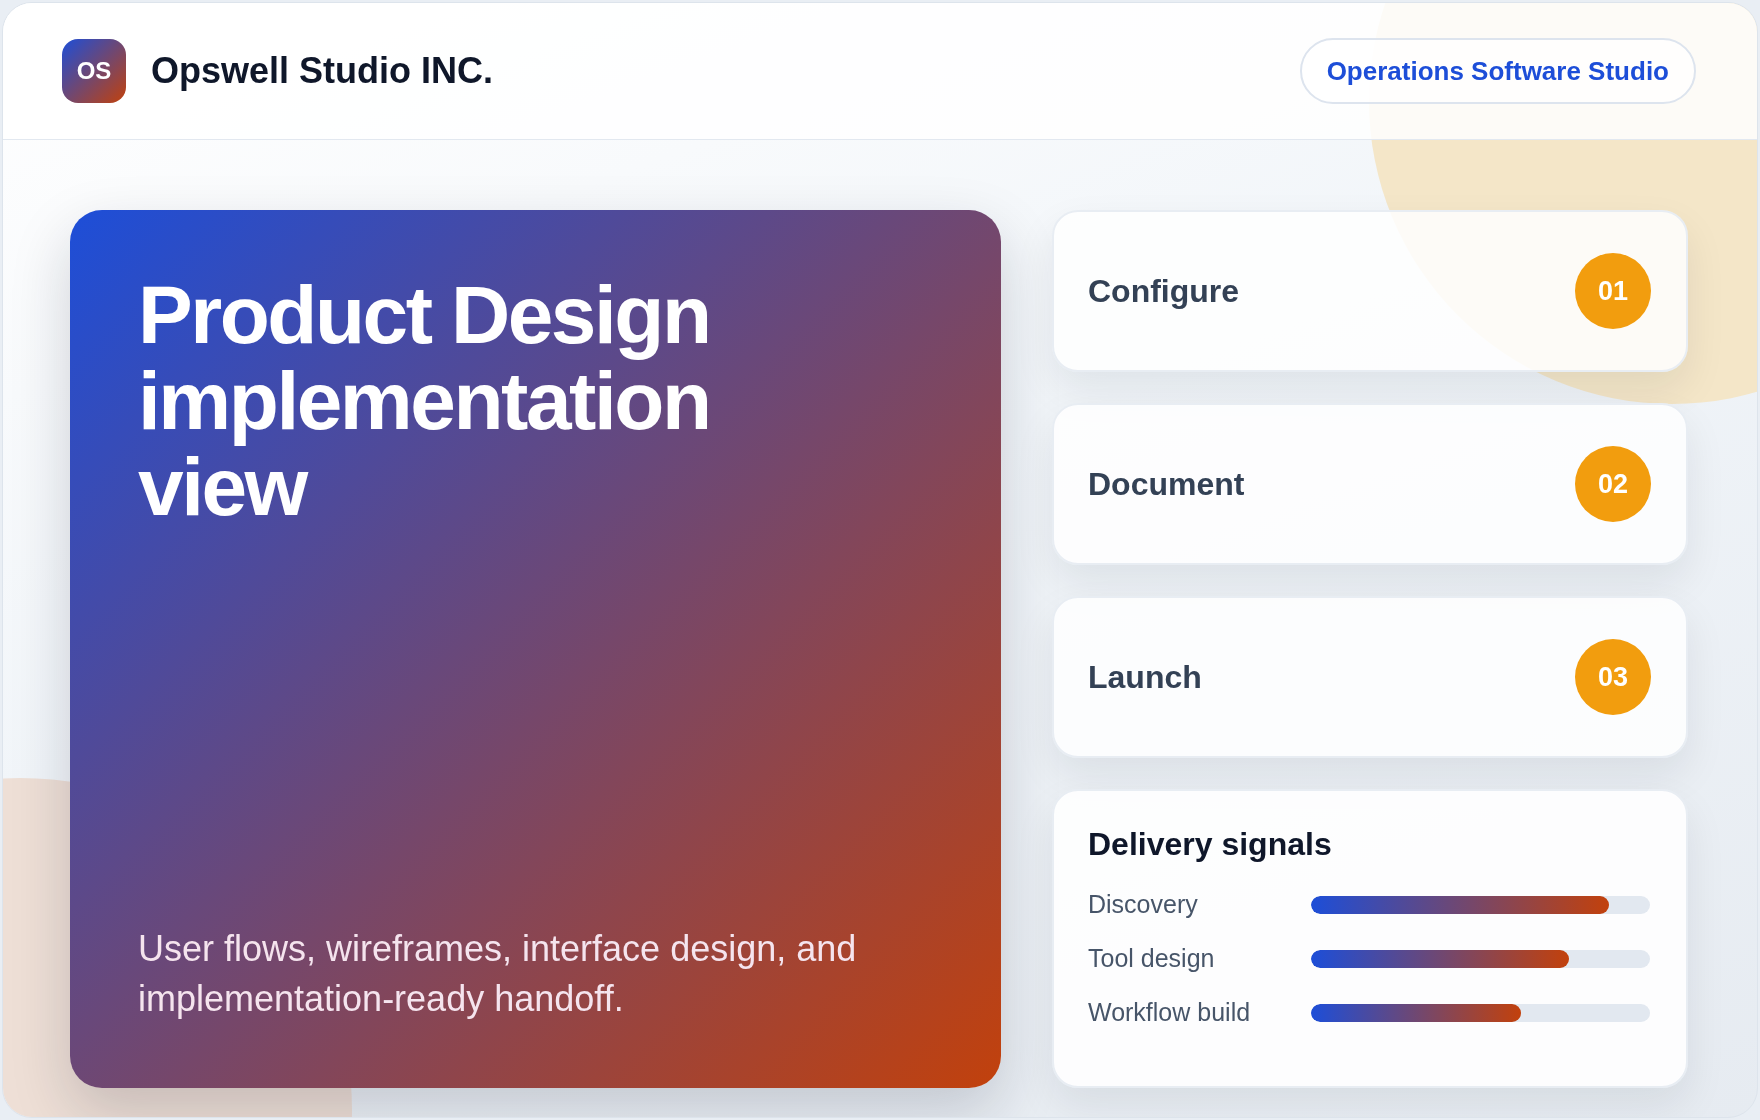 This screenshot has width=1760, height=1120. What do you see at coordinates (498, 974) in the screenshot?
I see `hero-description: User flows, wireframes, interface design, and implementation-ready handoff.` at bounding box center [498, 974].